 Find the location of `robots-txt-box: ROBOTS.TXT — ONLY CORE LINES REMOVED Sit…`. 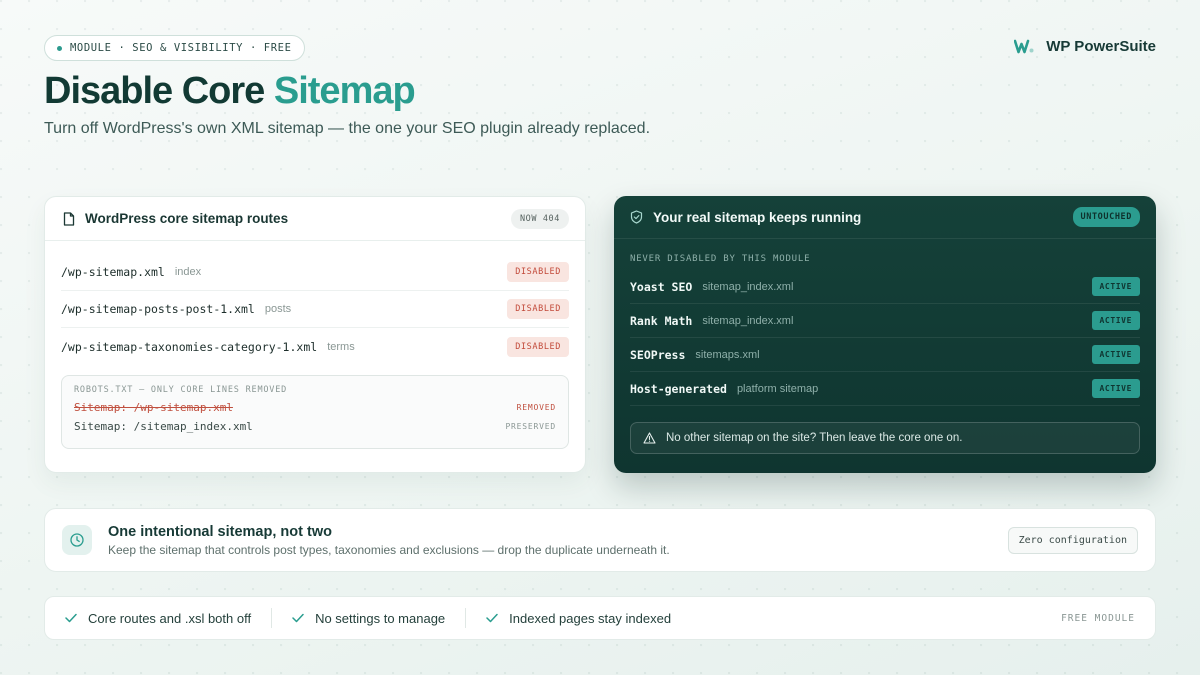

robots-txt-box: ROBOTS.TXT — ONLY CORE LINES REMOVED Sit… is located at coordinates (315, 412).